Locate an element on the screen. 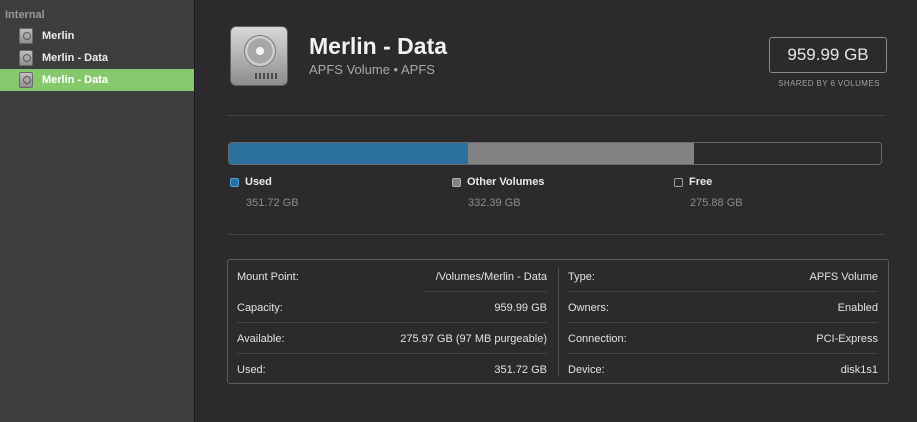 The image size is (917, 422). used-swatch is located at coordinates (234, 182).